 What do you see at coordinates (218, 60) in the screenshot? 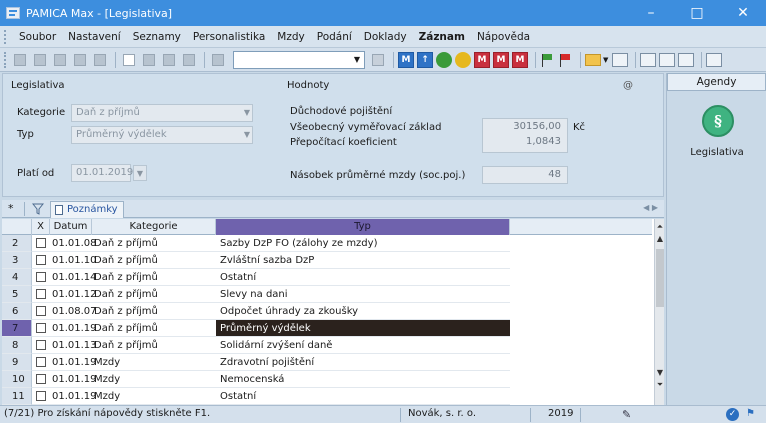
I see `toolbar-copy-record-button` at bounding box center [218, 60].